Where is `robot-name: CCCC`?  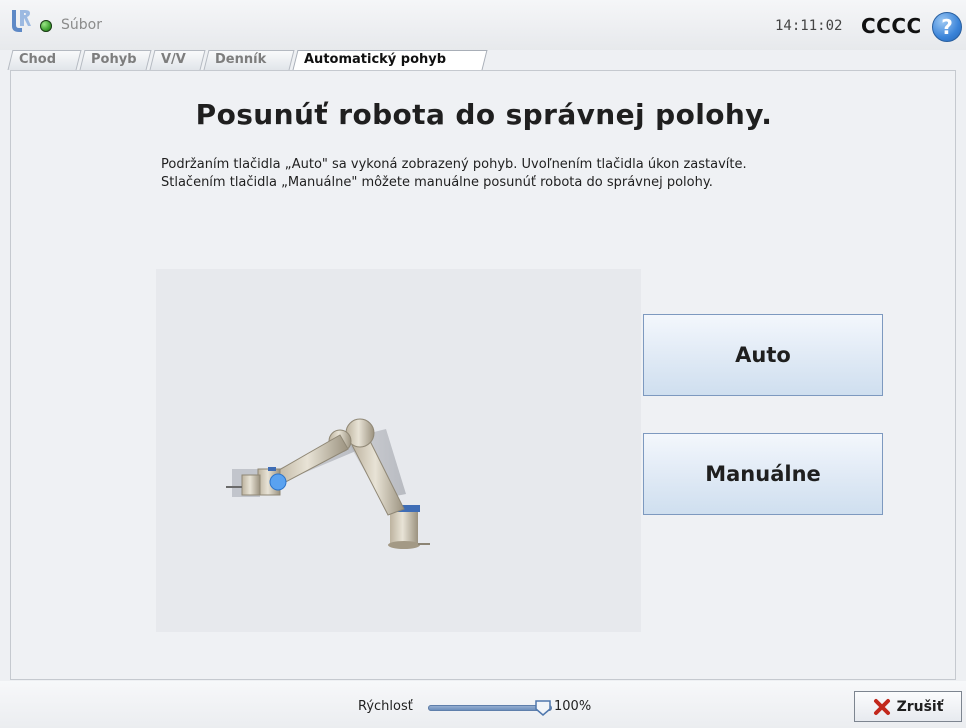
robot-name: CCCC is located at coordinates (891, 26).